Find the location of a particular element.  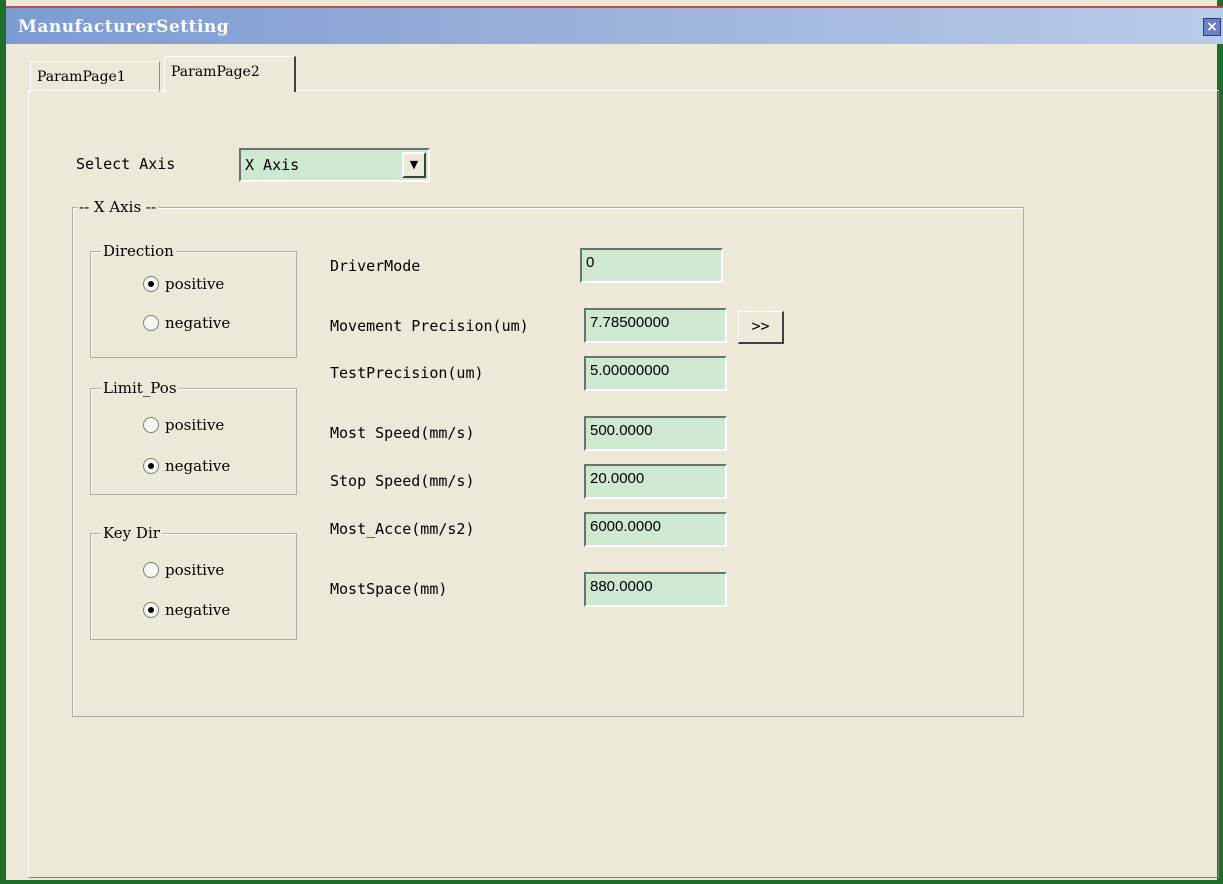

key-dir-group-title: Key Dir is located at coordinates (131, 533).